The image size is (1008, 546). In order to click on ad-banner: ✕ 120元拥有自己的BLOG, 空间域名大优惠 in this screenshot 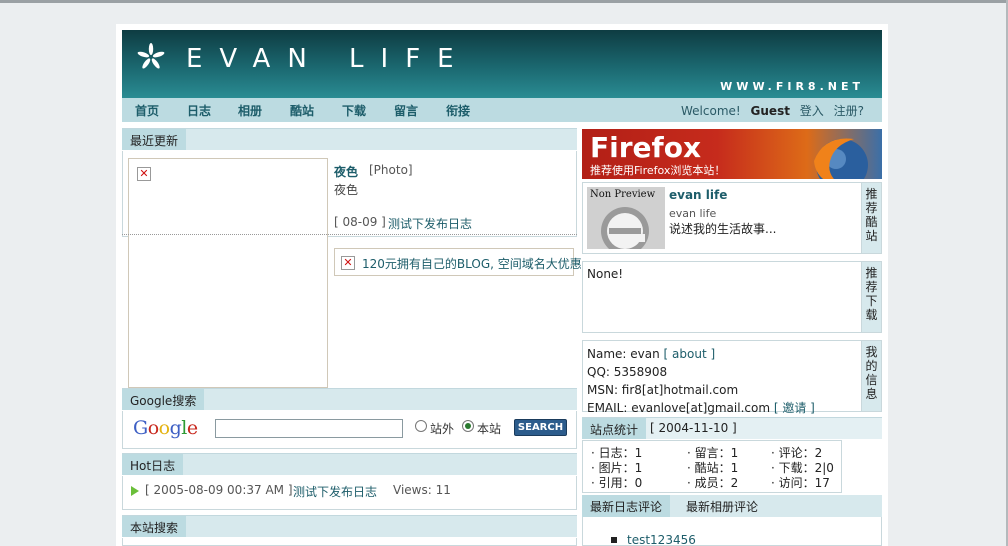, I will do `click(458, 262)`.